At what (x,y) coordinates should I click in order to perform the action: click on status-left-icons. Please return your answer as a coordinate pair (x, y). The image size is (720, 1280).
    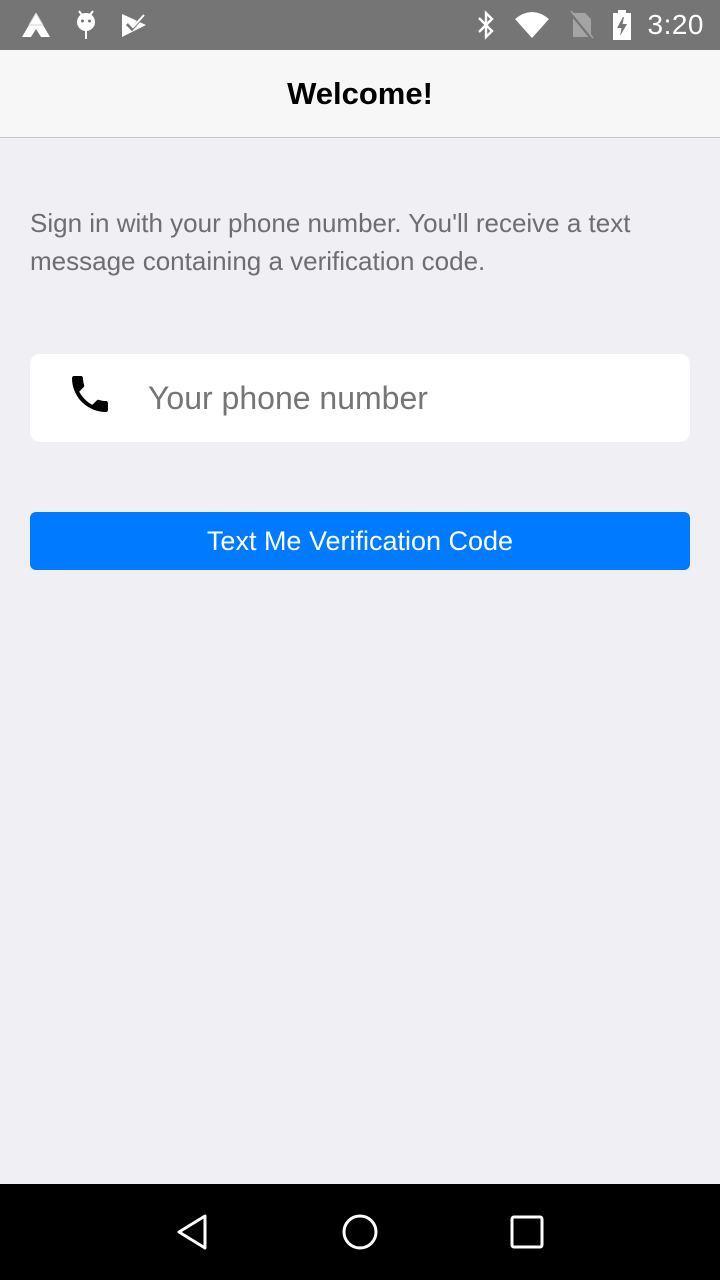
    Looking at the image, I should click on (95, 25).